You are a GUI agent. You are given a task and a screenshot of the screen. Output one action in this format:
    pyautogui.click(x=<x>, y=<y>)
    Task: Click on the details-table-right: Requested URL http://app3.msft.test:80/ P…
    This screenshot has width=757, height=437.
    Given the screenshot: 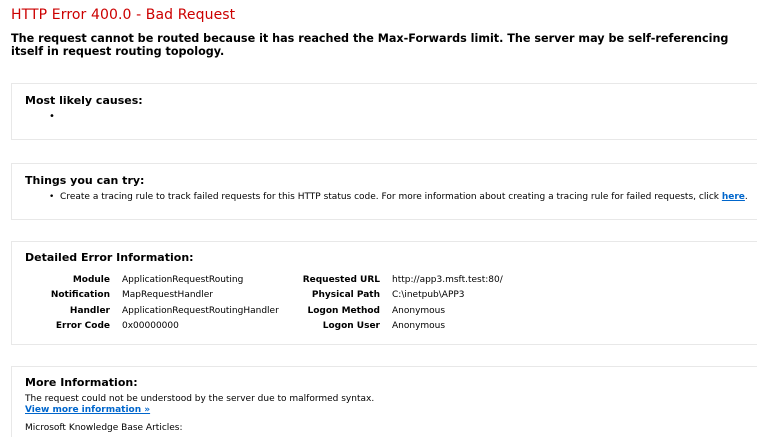 What is the action you would take?
    pyautogui.click(x=402, y=303)
    